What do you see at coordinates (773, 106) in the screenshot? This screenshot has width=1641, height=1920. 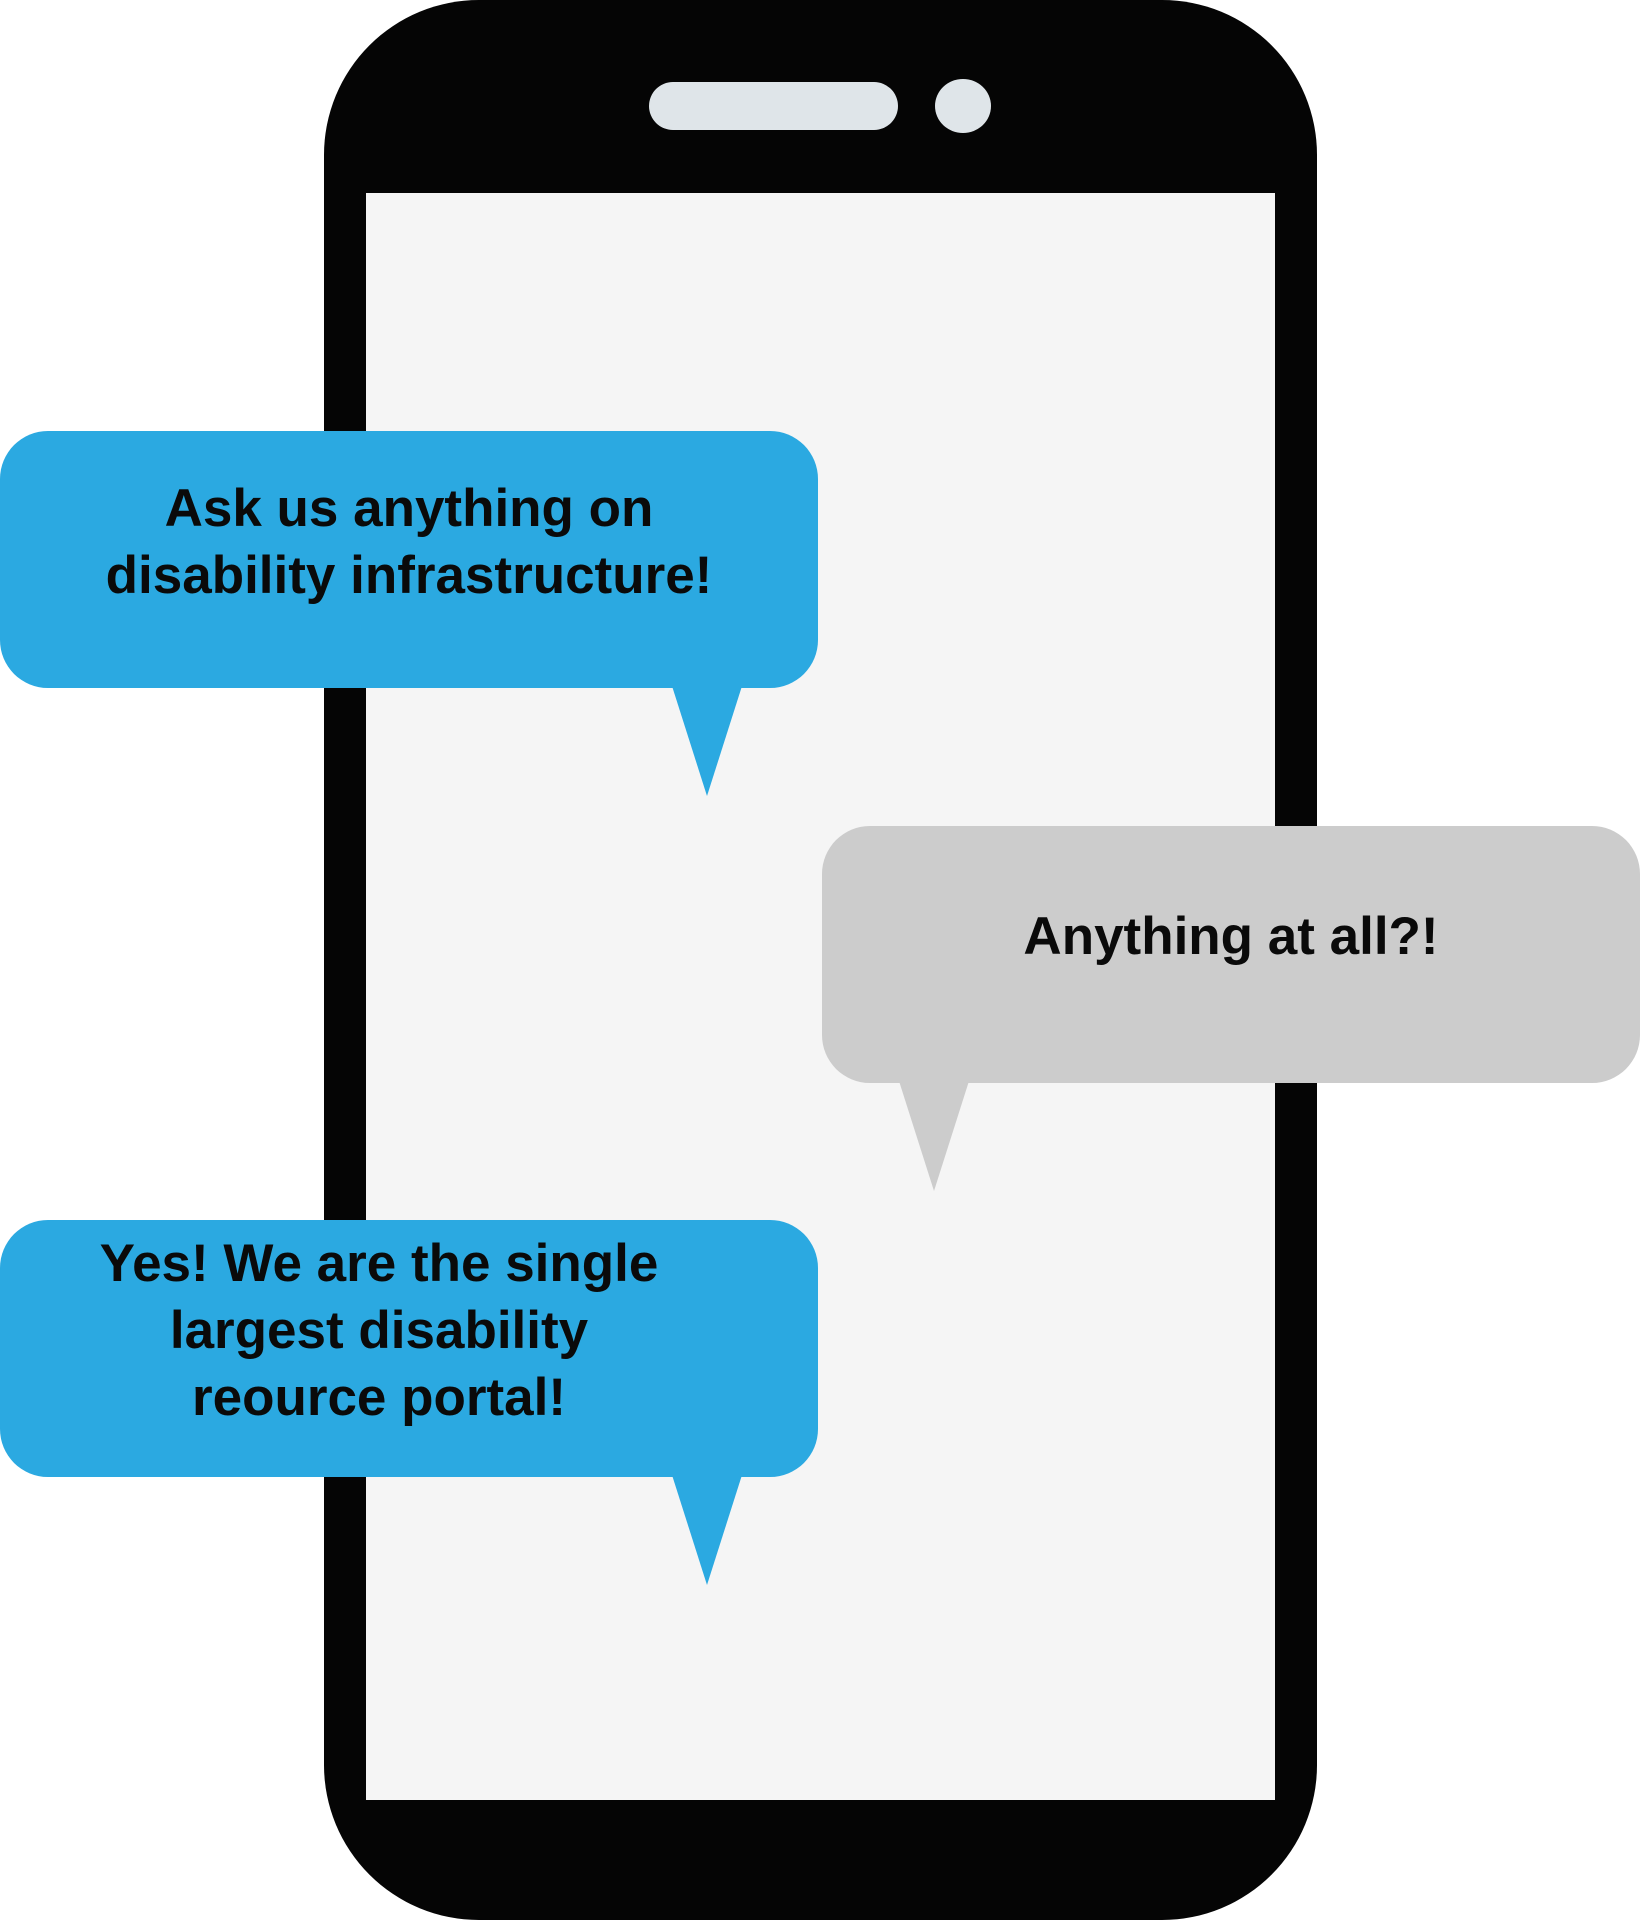 I see `speaker-slot-icon` at bounding box center [773, 106].